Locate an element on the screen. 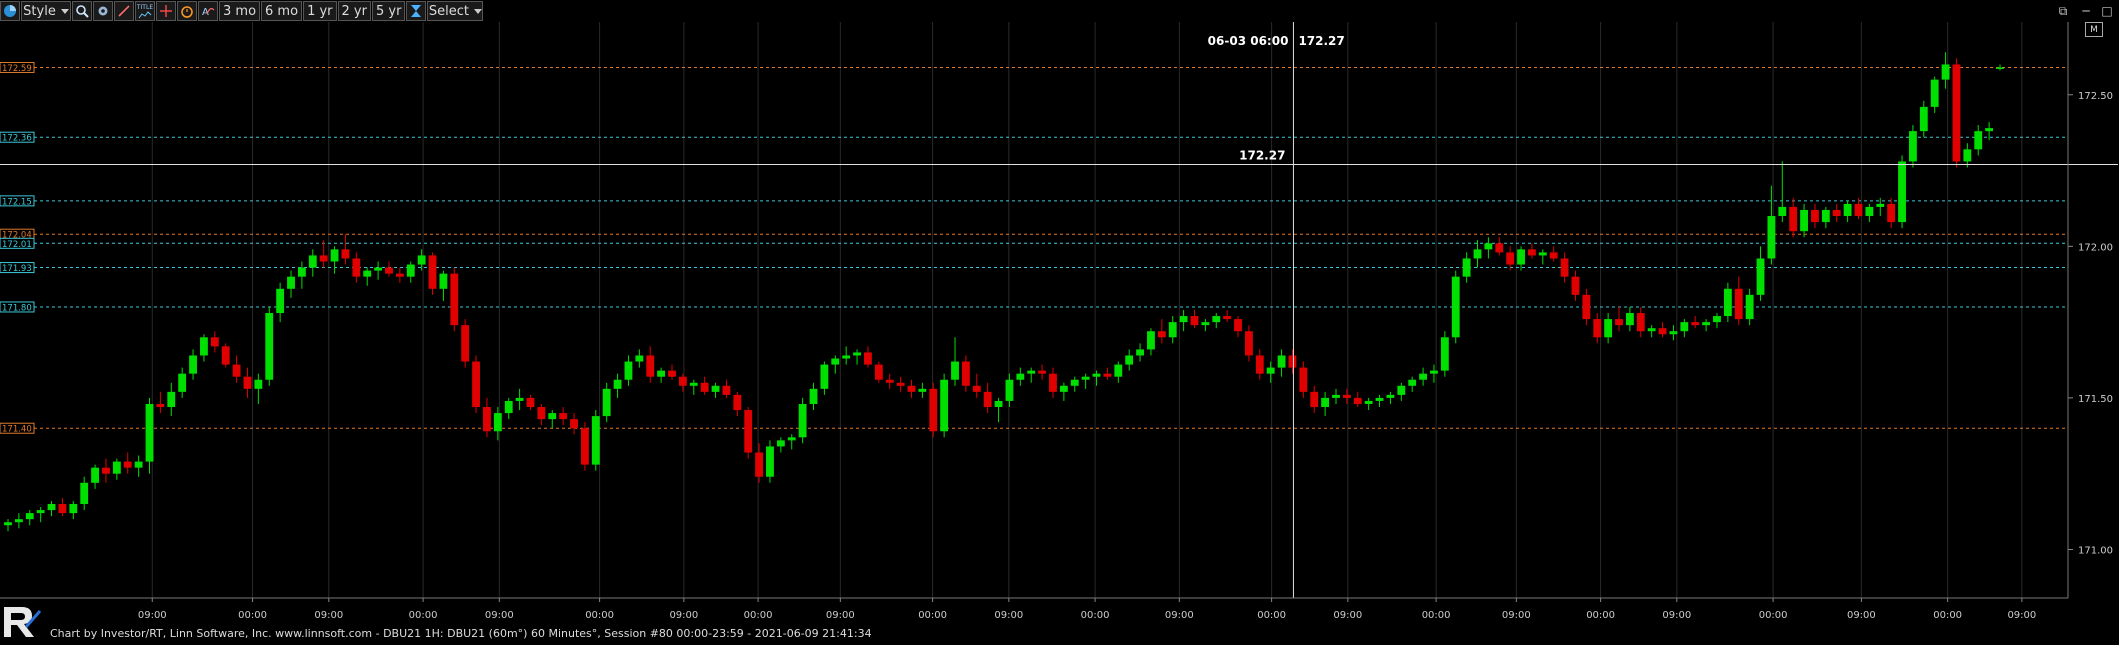 This screenshot has height=645, width=2119. y-tick-label: 172.00 is located at coordinates (2095, 247).